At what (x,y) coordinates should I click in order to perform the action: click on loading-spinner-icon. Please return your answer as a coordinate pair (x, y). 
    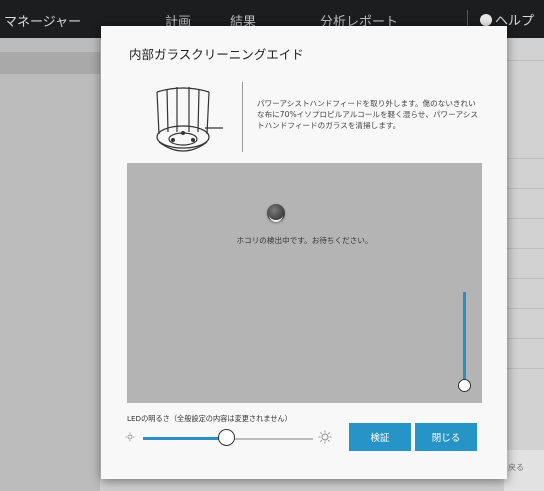
    Looking at the image, I should click on (276, 213).